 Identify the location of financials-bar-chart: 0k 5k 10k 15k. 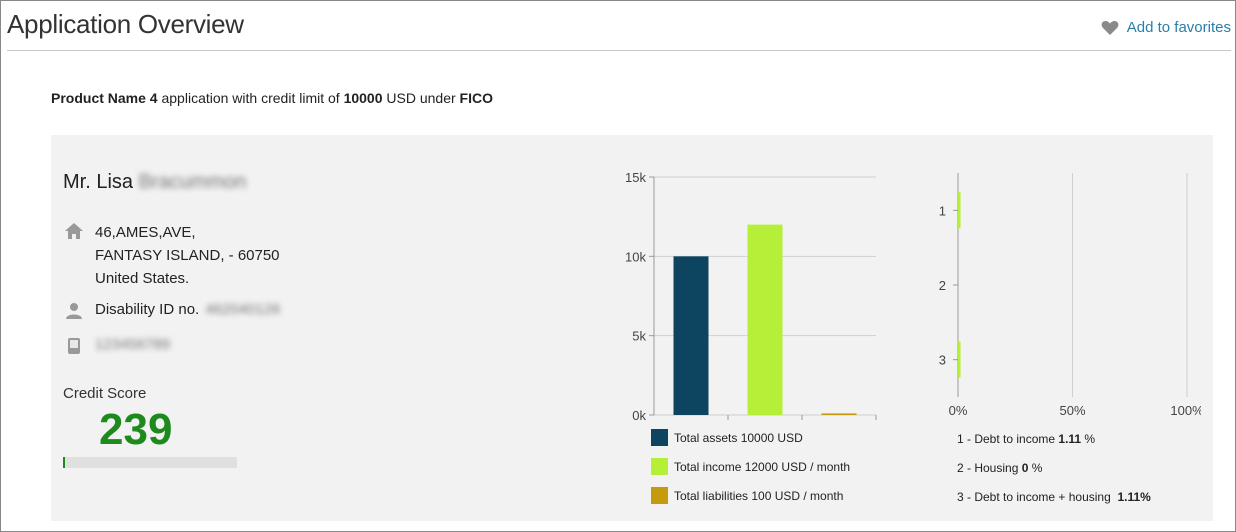
(751, 296).